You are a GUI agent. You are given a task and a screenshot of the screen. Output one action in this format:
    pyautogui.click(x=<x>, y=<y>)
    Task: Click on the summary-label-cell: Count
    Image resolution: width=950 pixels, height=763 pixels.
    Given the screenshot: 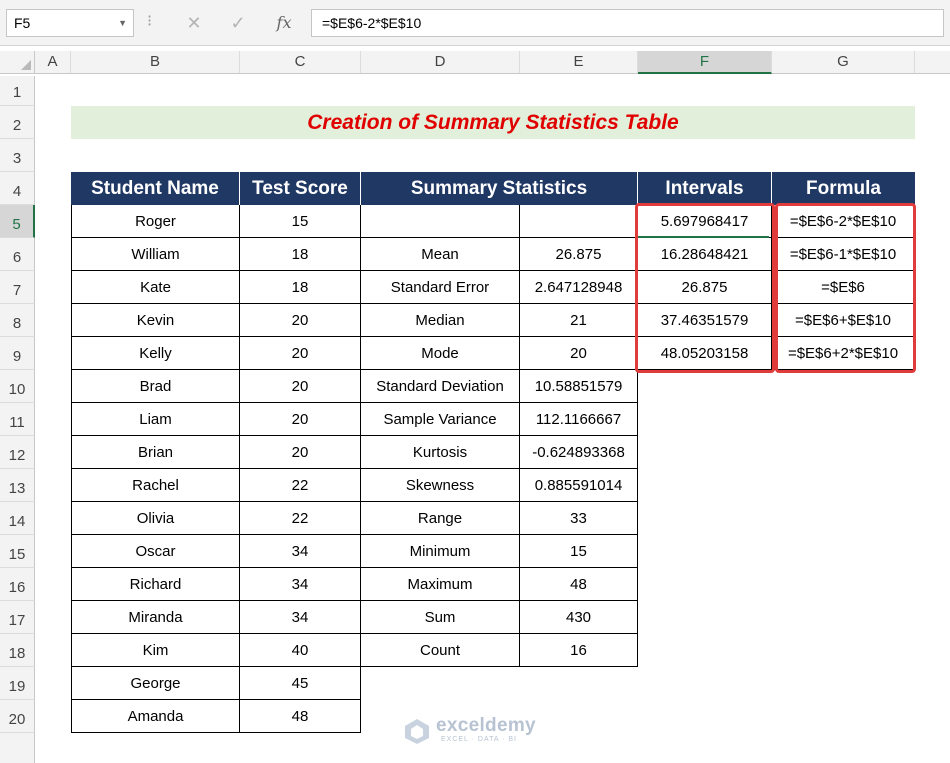 What is the action you would take?
    pyautogui.click(x=440, y=650)
    